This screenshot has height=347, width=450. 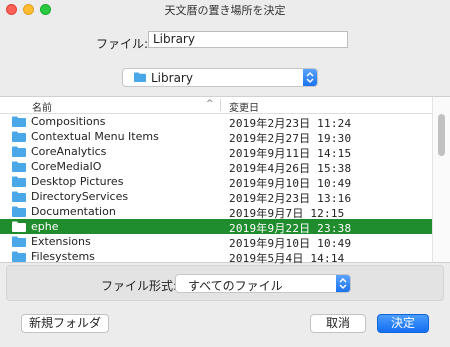 I want to click on scrollbar-thumb, so click(x=441, y=135).